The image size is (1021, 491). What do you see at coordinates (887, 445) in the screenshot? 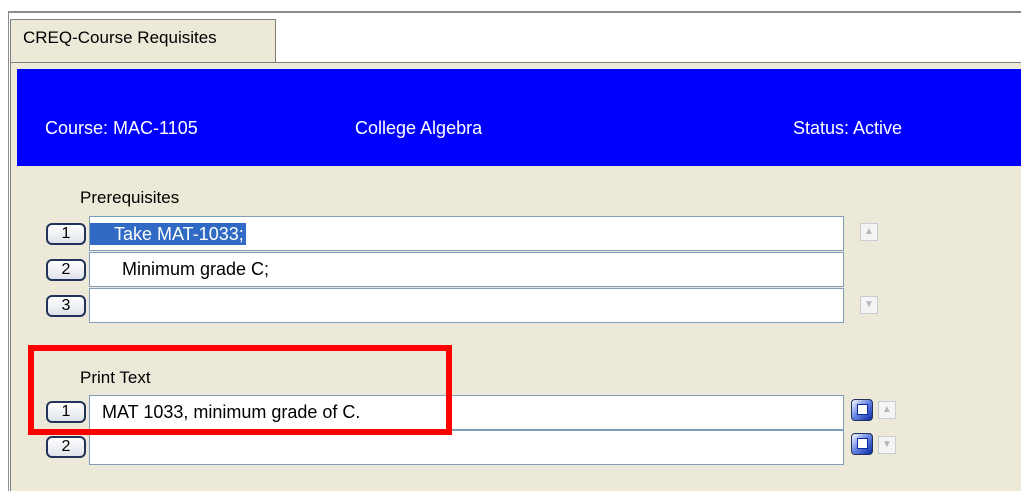
I see `print-text-scroll-down-arrow-icon: ▼` at bounding box center [887, 445].